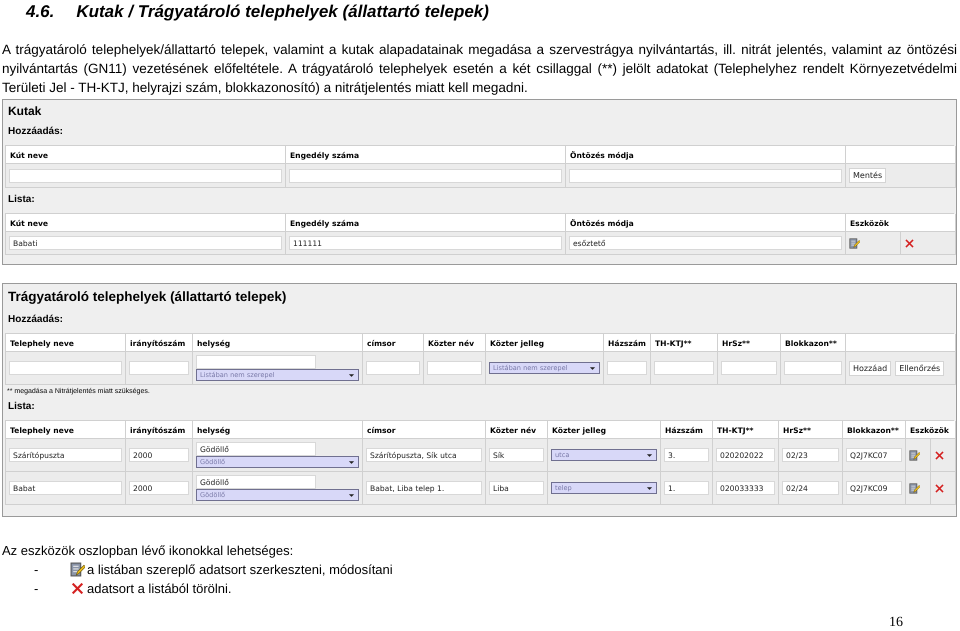 This screenshot has width=960, height=631. Describe the element at coordinates (148, 551) in the screenshot. I see `tools-intro: Az eszközök oszlopban lévő ikonokkal lehetséges:` at that location.